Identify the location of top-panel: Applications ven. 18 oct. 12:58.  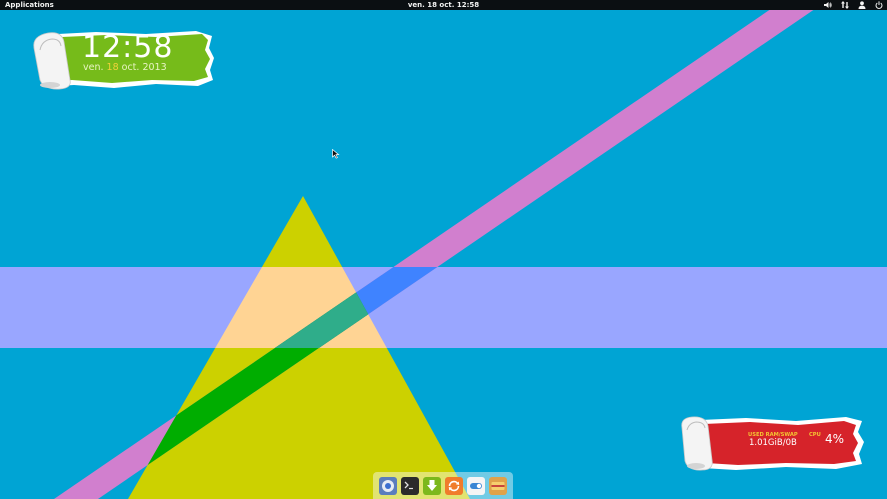
(443, 5).